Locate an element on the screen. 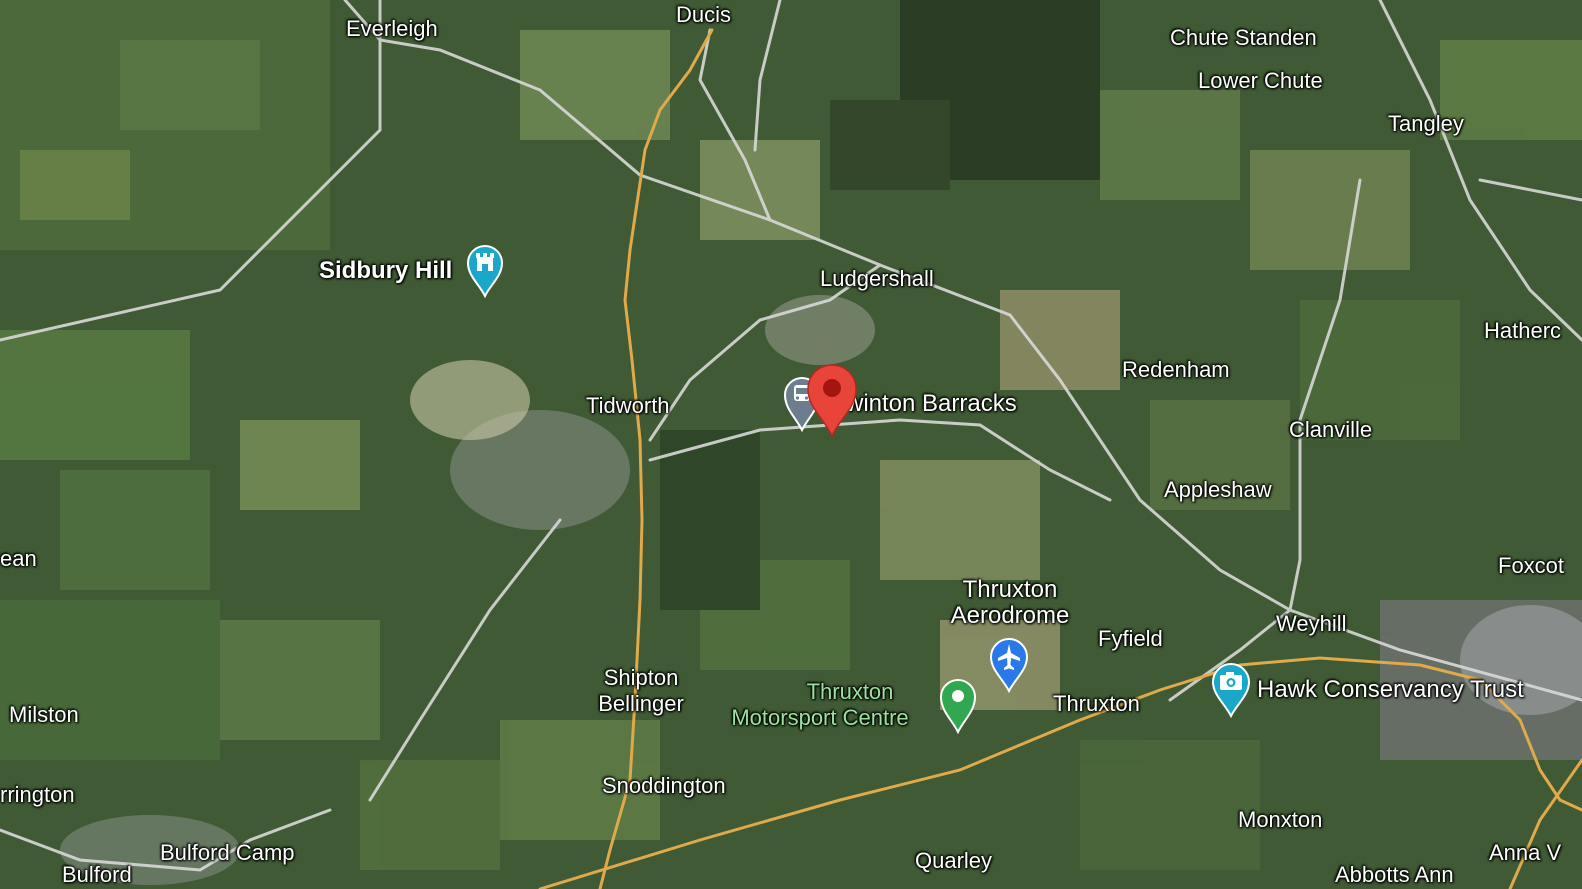 The image size is (1582, 889). place-label-thruxton-aerodrome: Thruxton Aerodrome is located at coordinates (1010, 603).